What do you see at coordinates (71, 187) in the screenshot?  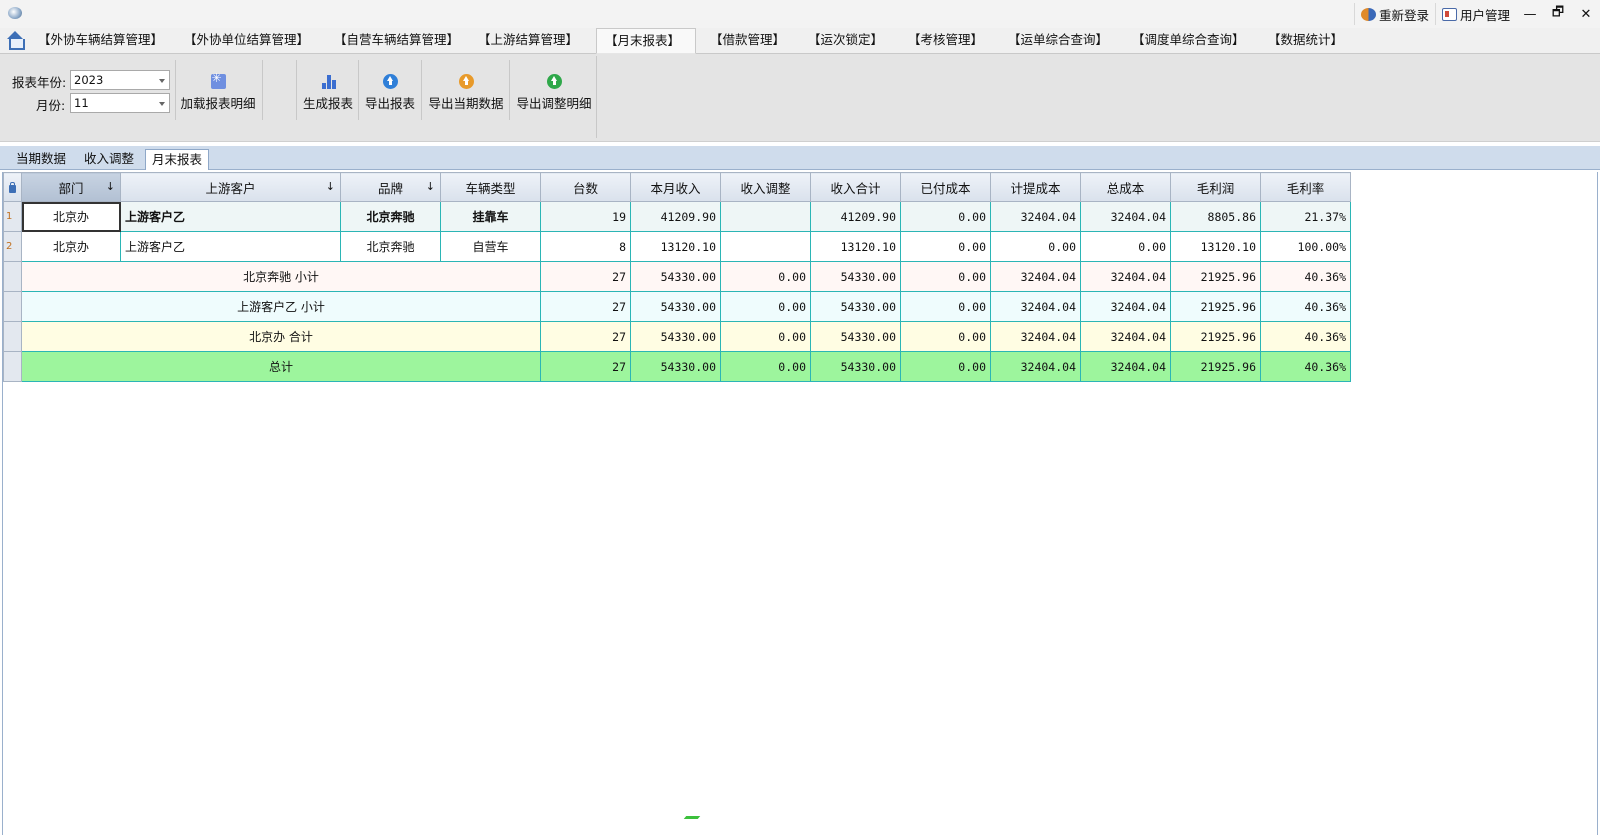 I see `column-header-dept: 部门 ↓` at bounding box center [71, 187].